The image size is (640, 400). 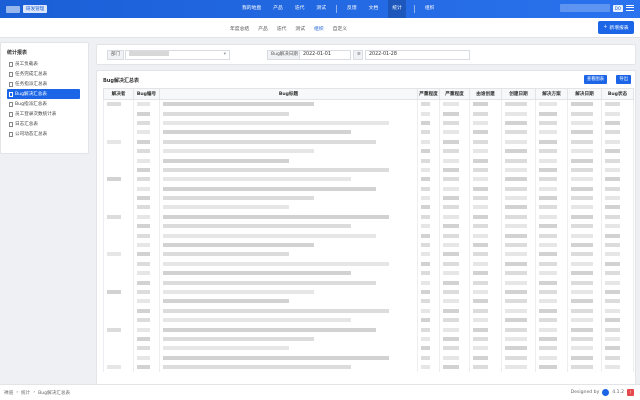 What do you see at coordinates (338, 9) in the screenshot?
I see `main-nav: 我的地盘 产品 迭代 测试 反馈 文档 统计 组织` at bounding box center [338, 9].